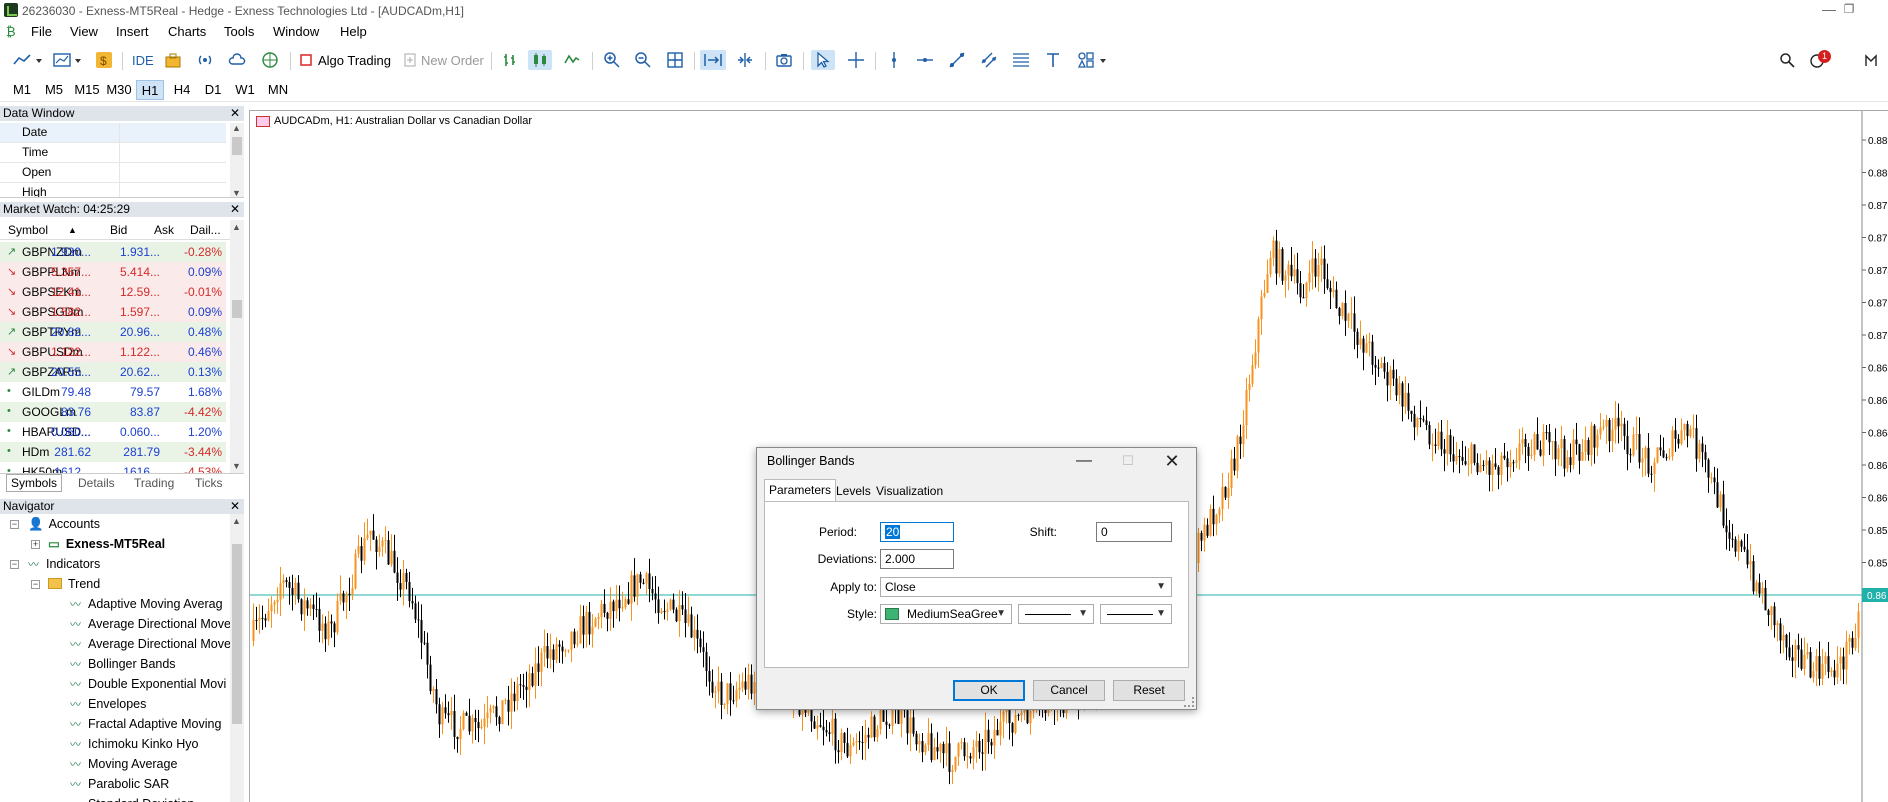  What do you see at coordinates (119, 784) in the screenshot?
I see `nav-indicator-item: 〰 Parabolic SAR` at bounding box center [119, 784].